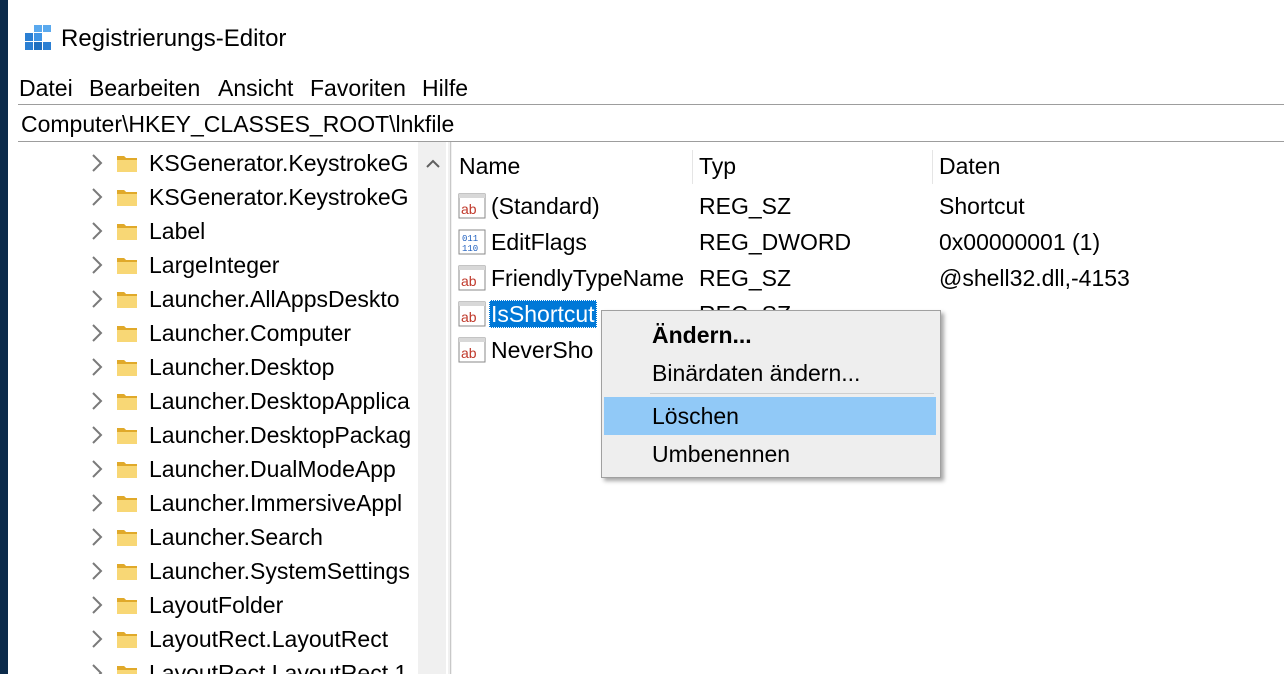  Describe the element at coordinates (144, 88) in the screenshot. I see `menu-bearbeiten: Bearbeiten` at that location.